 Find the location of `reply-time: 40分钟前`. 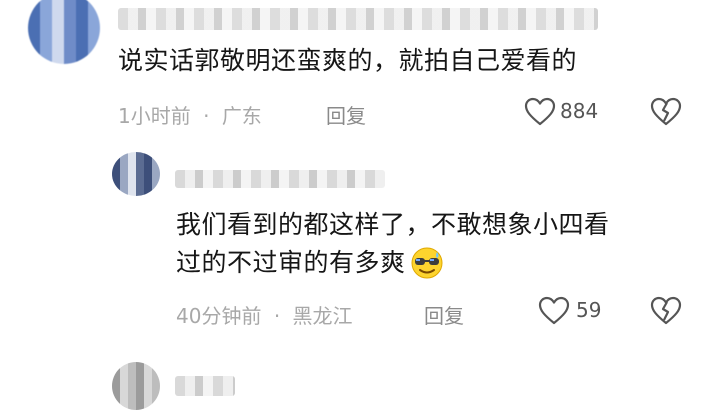

reply-time: 40分钟前 is located at coordinates (219, 316).